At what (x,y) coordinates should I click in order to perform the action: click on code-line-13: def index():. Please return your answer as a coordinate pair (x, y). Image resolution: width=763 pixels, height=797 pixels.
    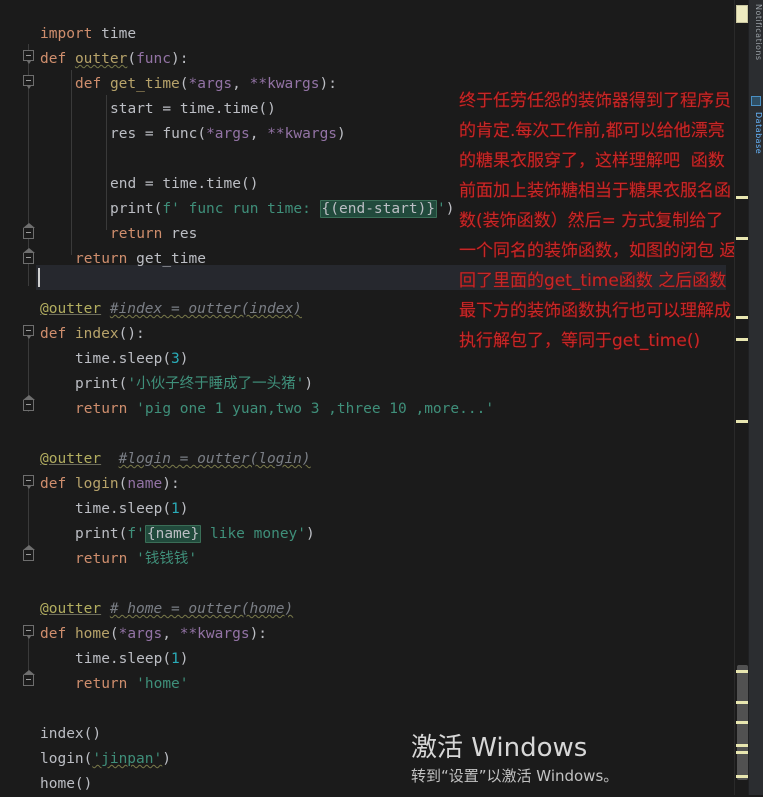
    Looking at the image, I should click on (92, 334).